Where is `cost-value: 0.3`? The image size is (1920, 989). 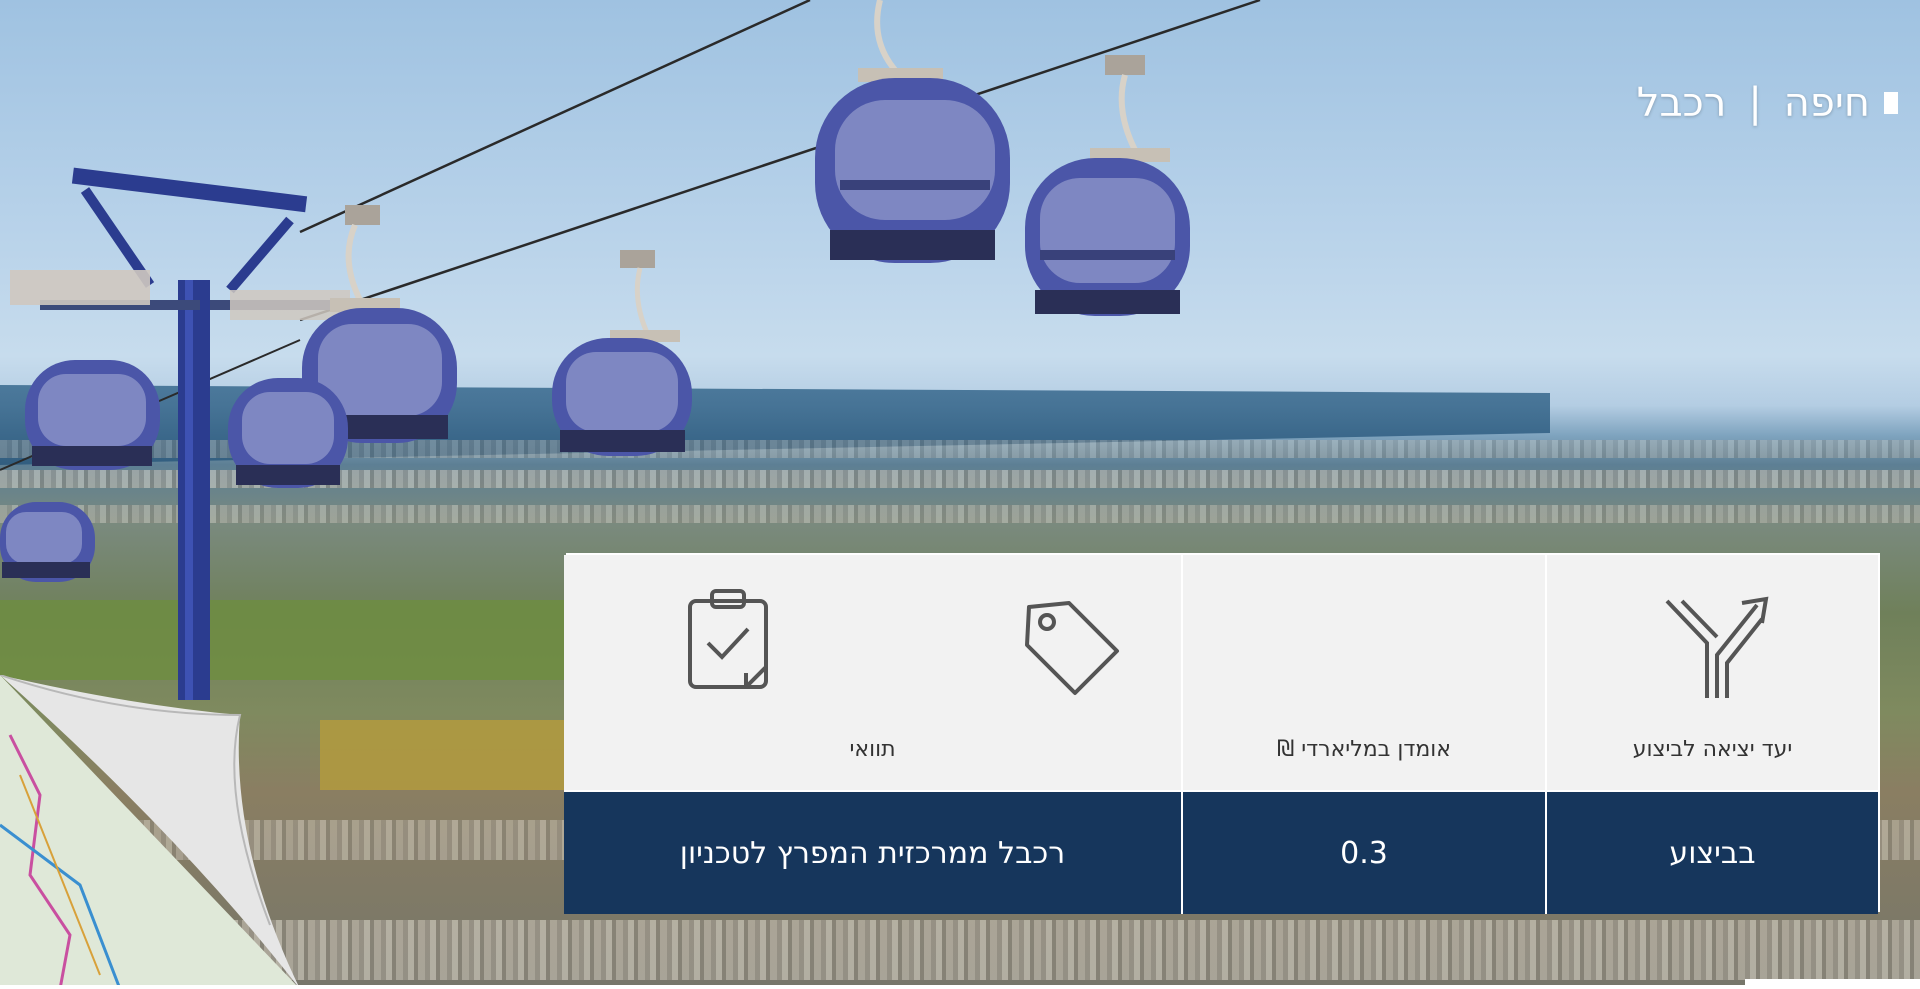 cost-value: 0.3 is located at coordinates (1364, 853).